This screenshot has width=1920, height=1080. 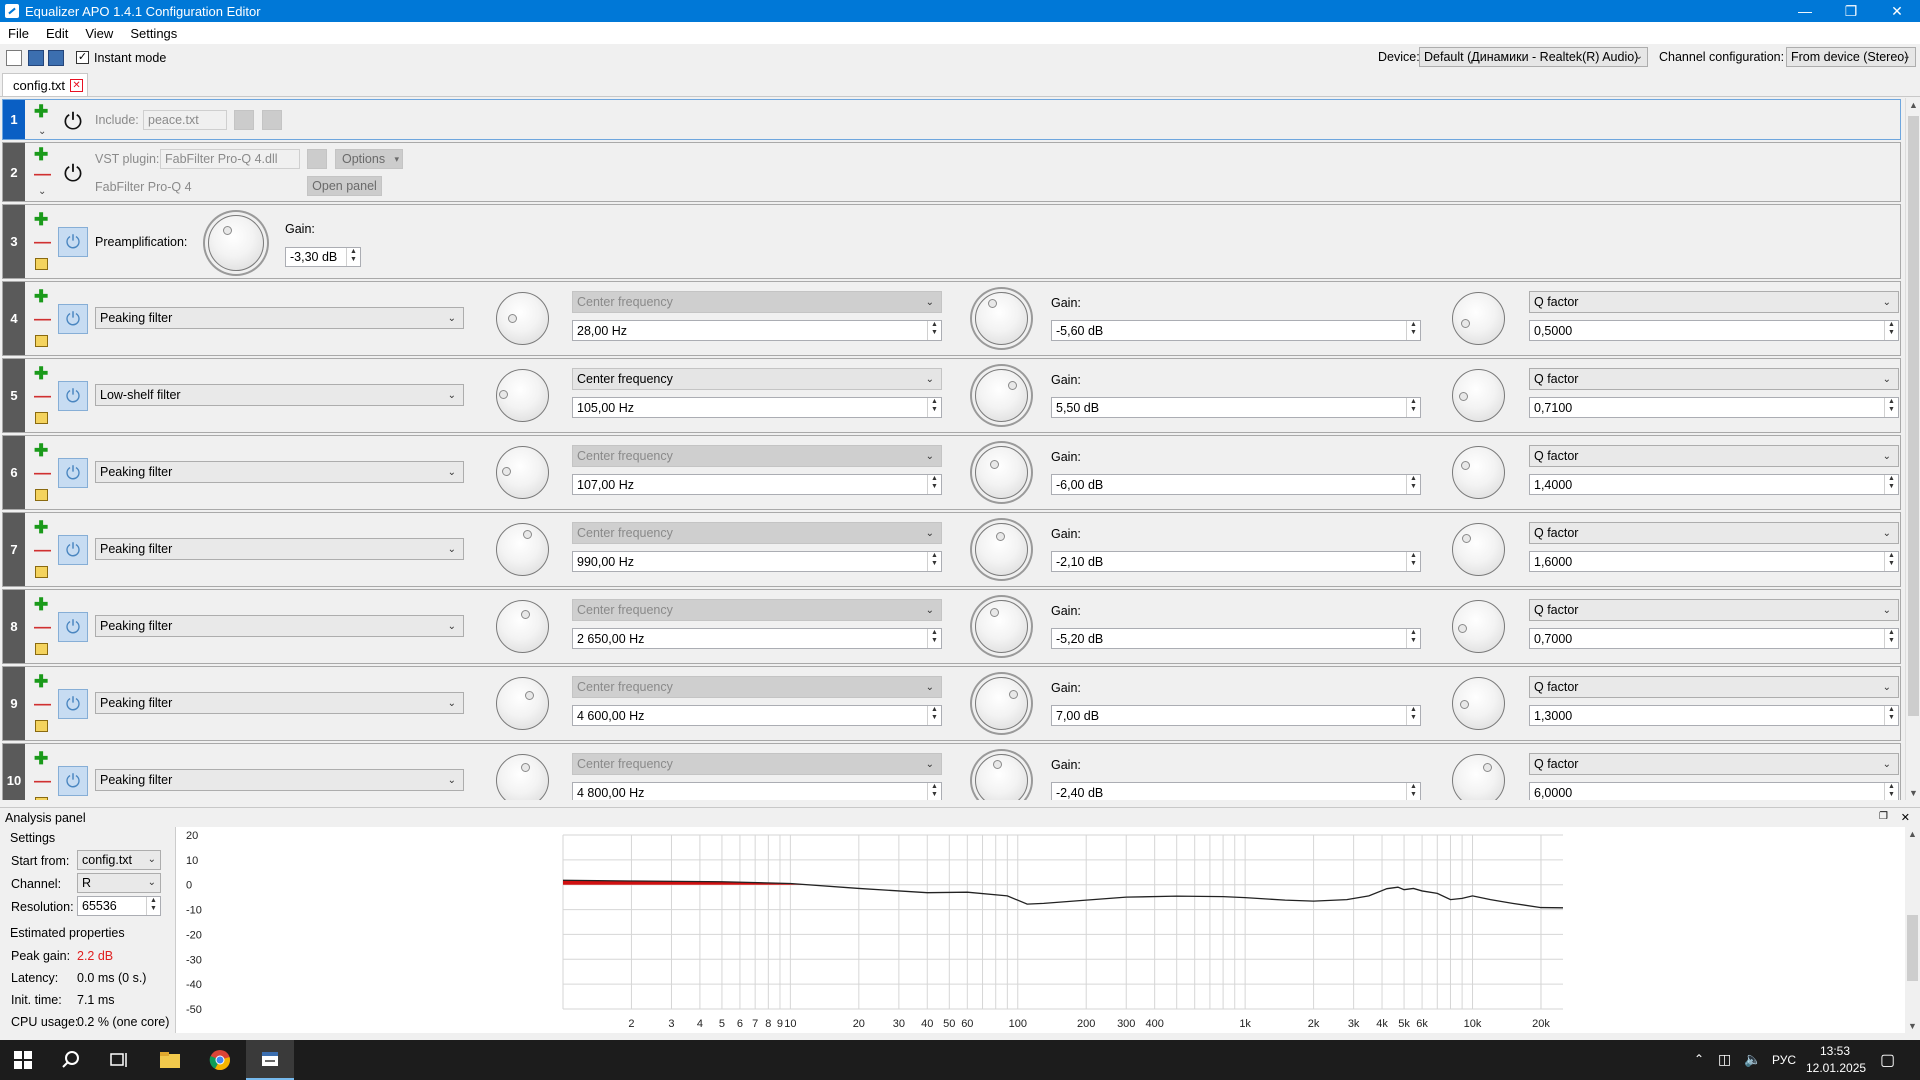 What do you see at coordinates (1887, 1060) in the screenshot?
I see `notifications-icon: ▢` at bounding box center [1887, 1060].